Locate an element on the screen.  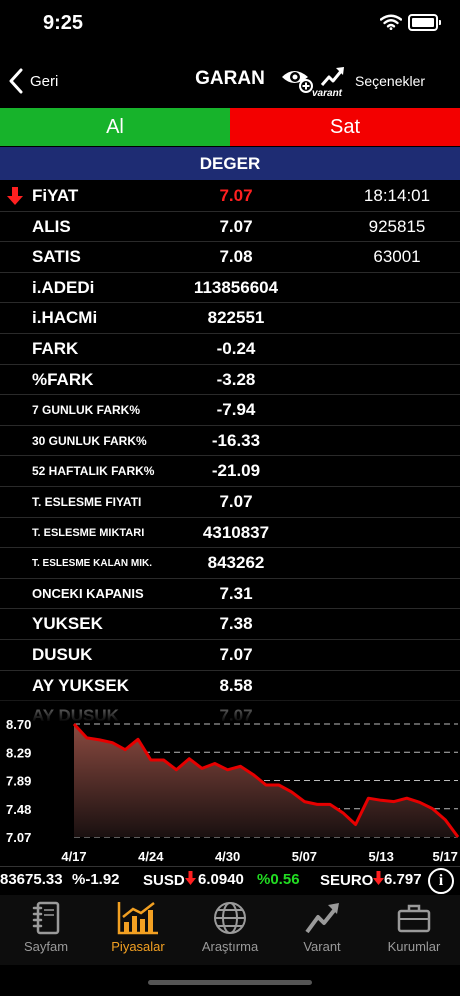
ticker-item: SEURO is located at coordinates (352, 880).